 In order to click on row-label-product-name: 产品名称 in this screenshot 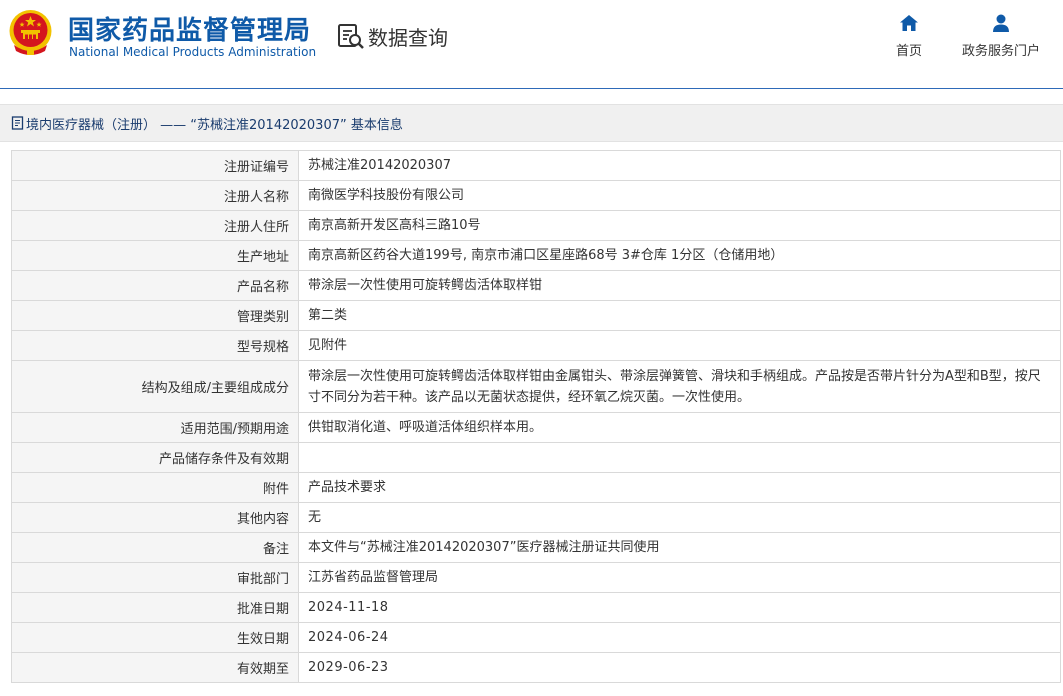, I will do `click(155, 285)`.